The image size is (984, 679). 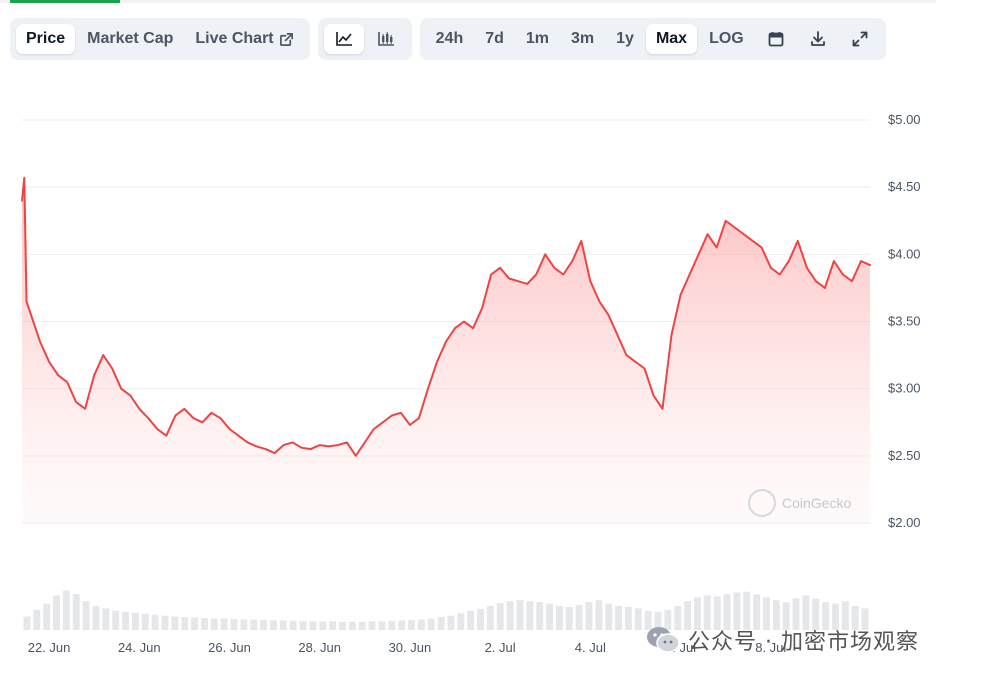 What do you see at coordinates (494, 39) in the screenshot?
I see `range-7d: 7d` at bounding box center [494, 39].